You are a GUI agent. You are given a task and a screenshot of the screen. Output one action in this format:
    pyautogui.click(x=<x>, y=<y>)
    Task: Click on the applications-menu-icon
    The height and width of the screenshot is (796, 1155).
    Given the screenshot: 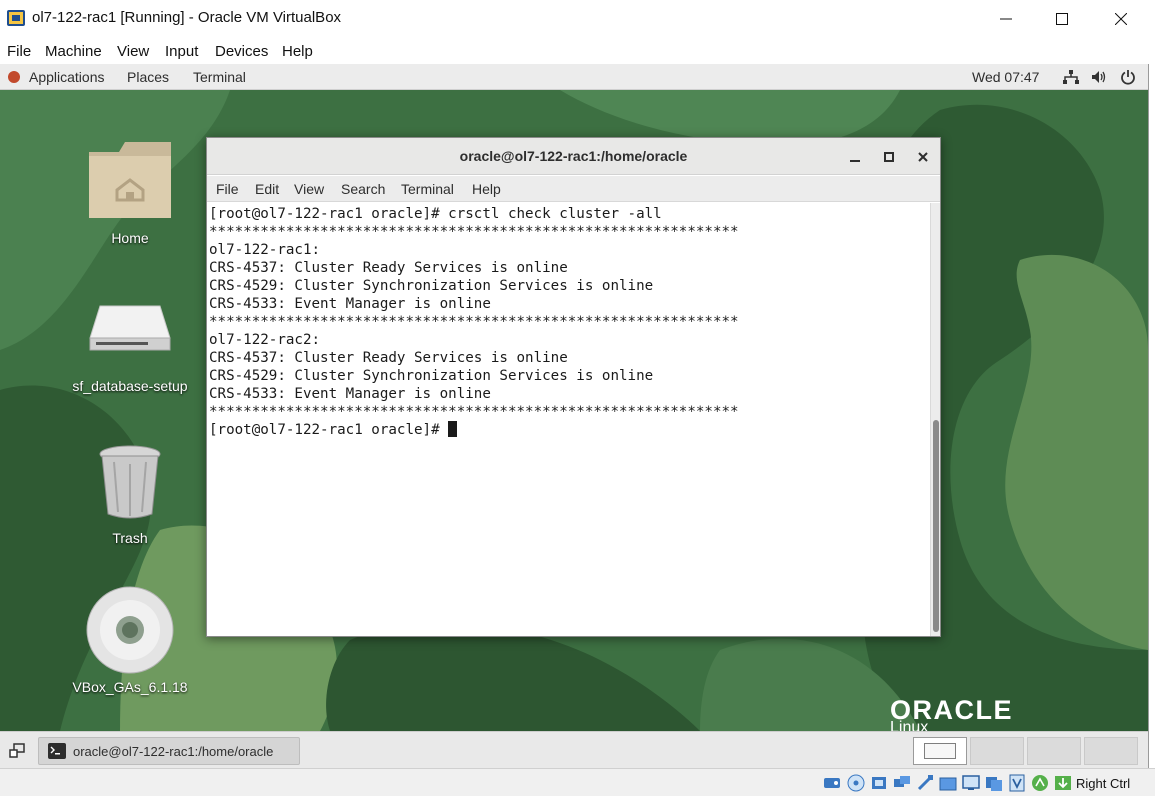 What is the action you would take?
    pyautogui.click(x=14, y=77)
    